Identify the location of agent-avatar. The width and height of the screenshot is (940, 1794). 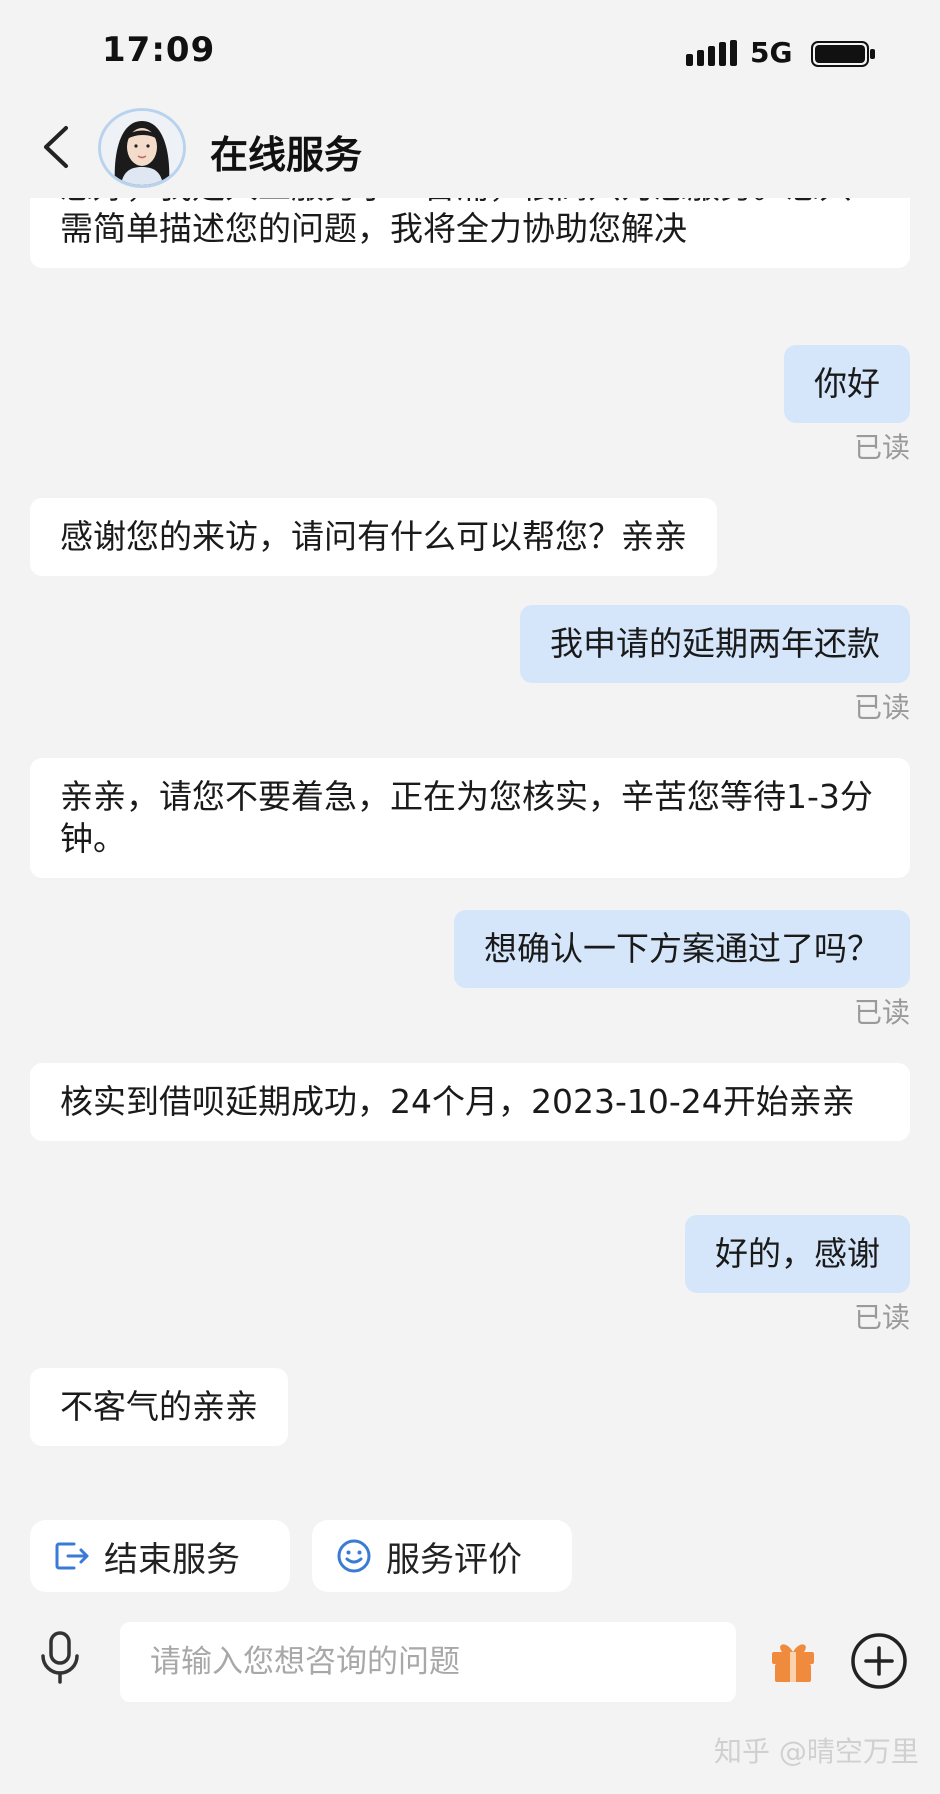
(142, 148).